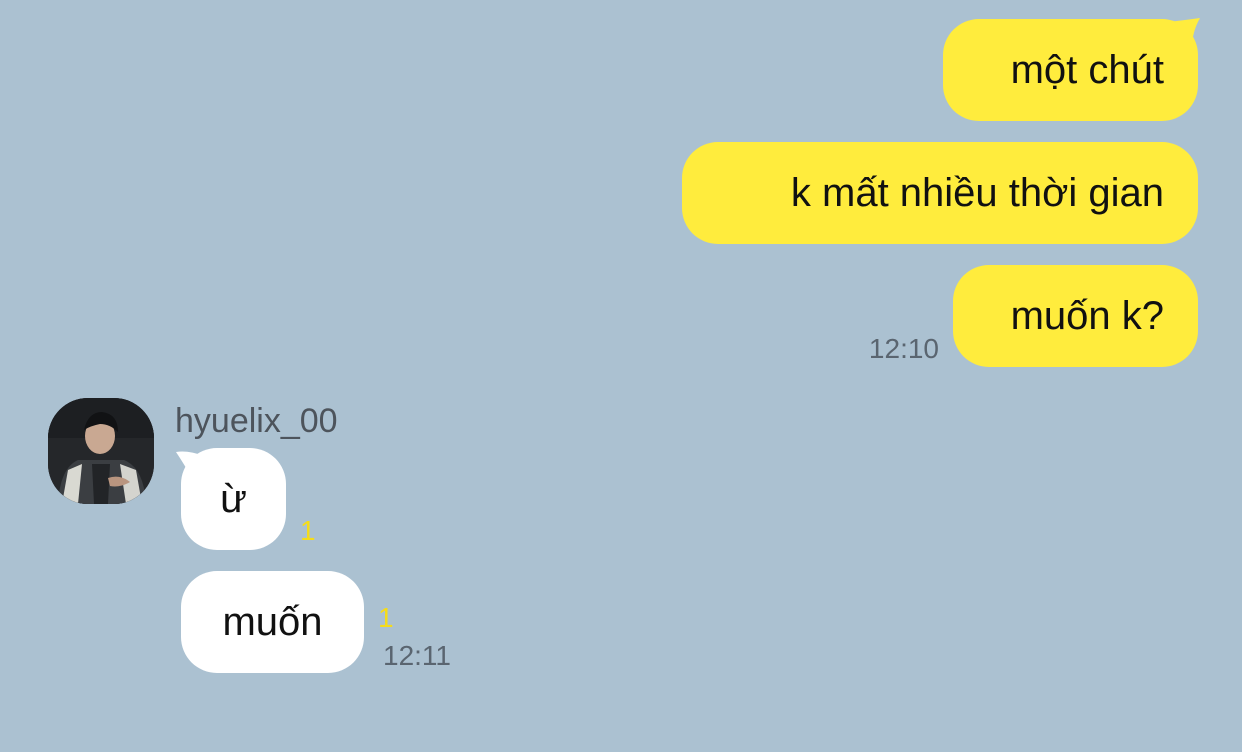 The width and height of the screenshot is (1242, 752). Describe the element at coordinates (1087, 316) in the screenshot. I see `message-text: muốn k?` at that location.